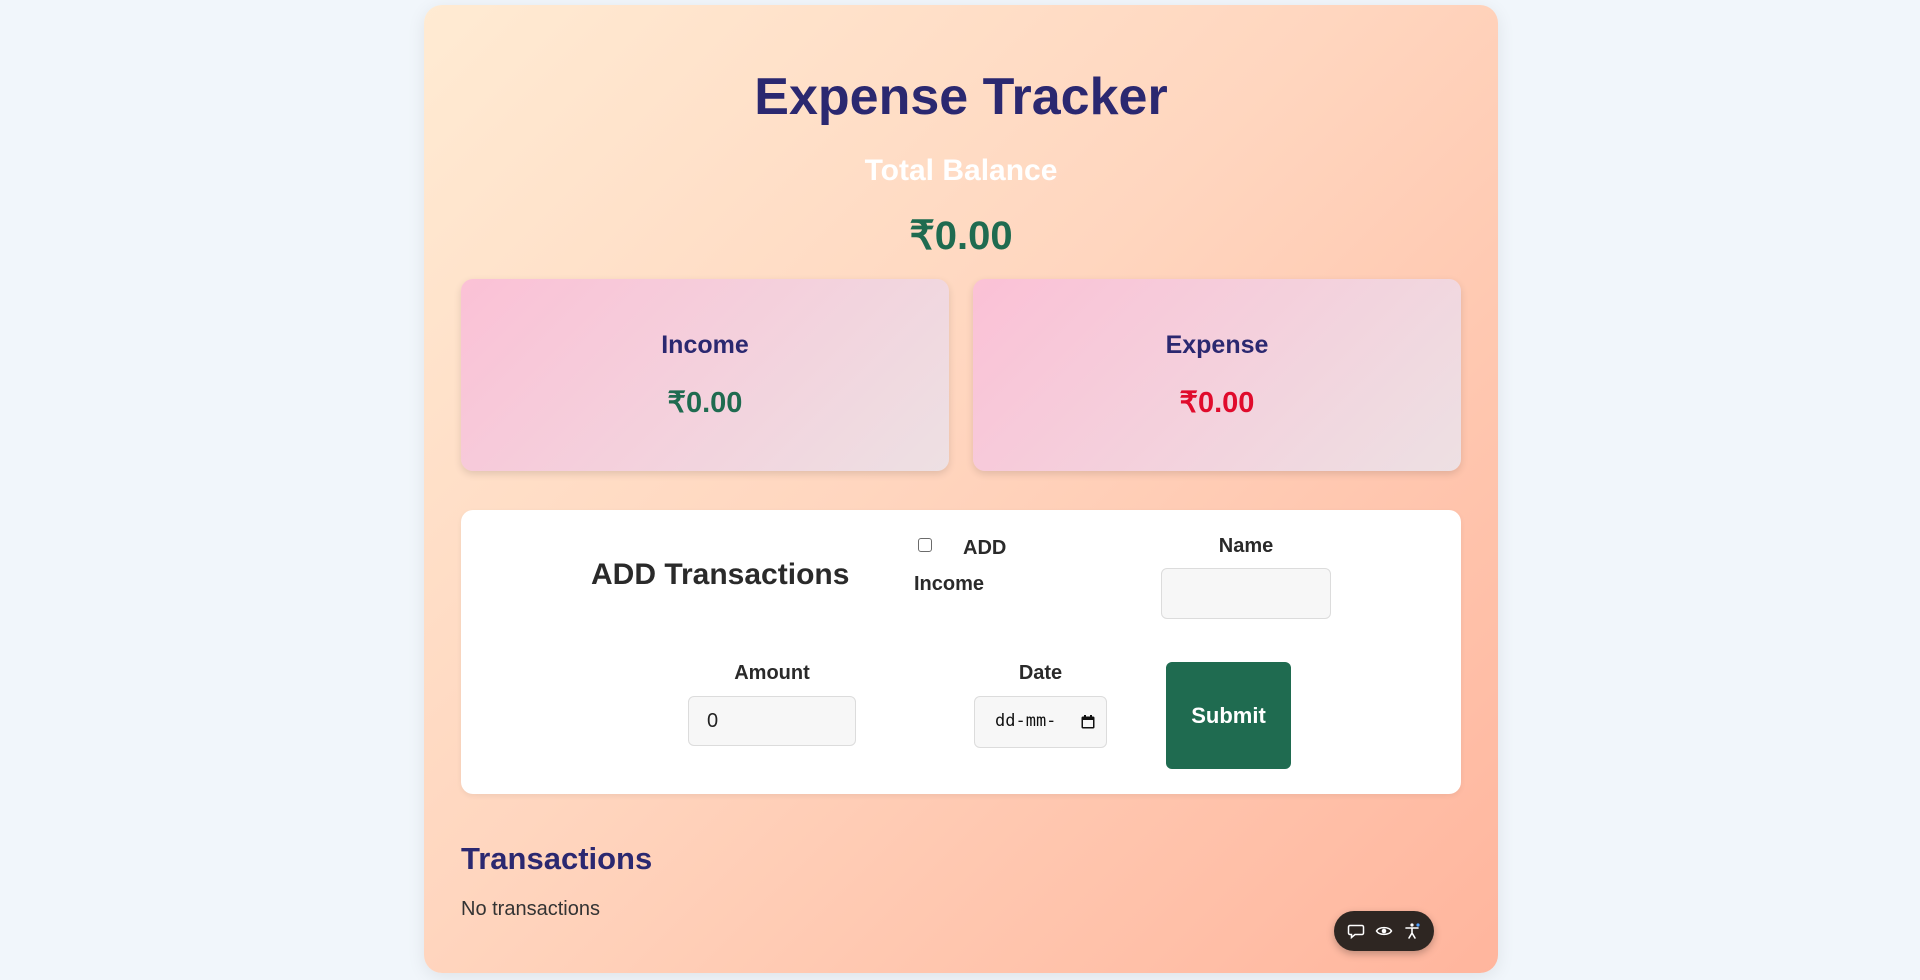  Describe the element at coordinates (557, 858) in the screenshot. I see `transactions-heading: Transactions` at that location.